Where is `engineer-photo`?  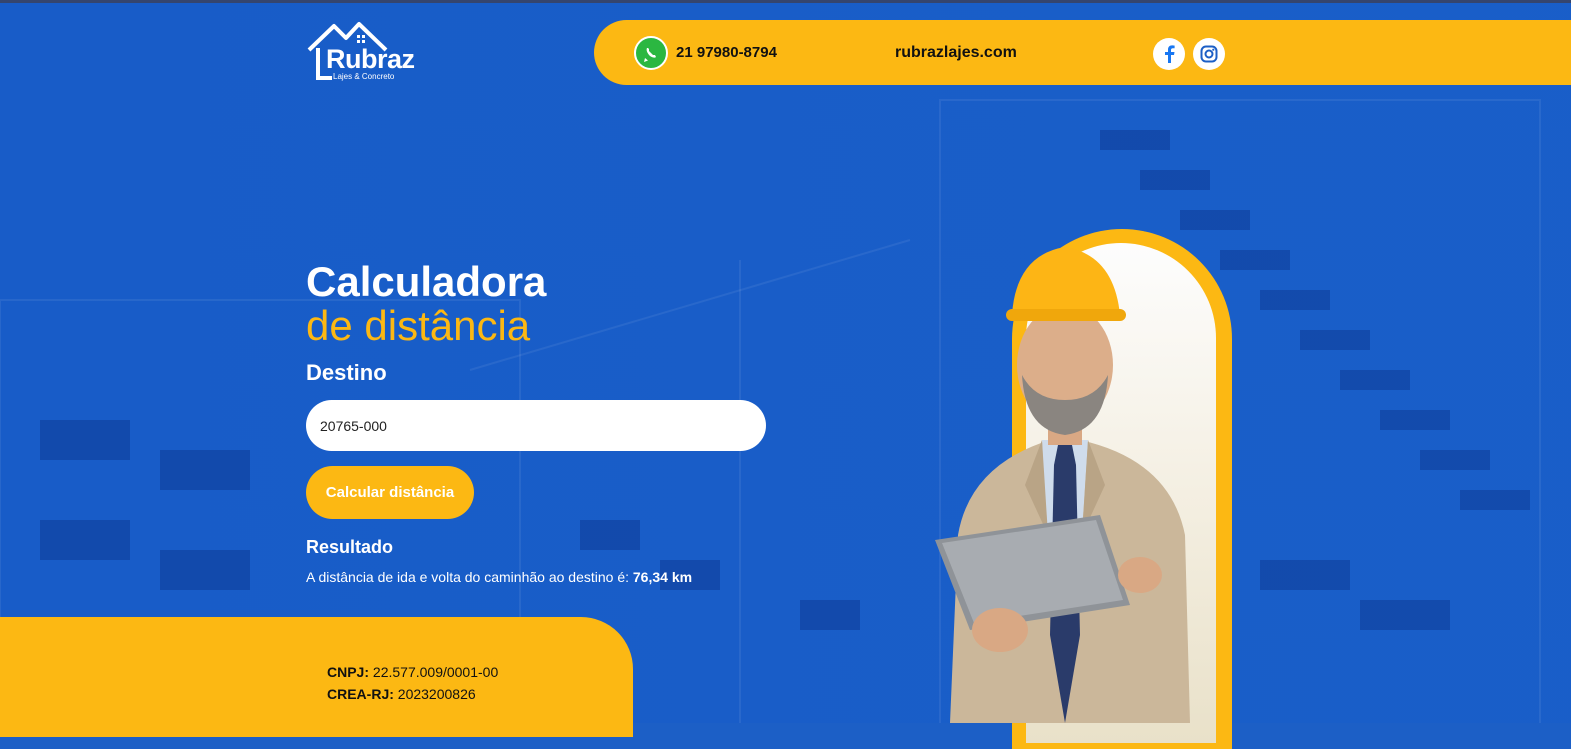 engineer-photo is located at coordinates (1062, 485).